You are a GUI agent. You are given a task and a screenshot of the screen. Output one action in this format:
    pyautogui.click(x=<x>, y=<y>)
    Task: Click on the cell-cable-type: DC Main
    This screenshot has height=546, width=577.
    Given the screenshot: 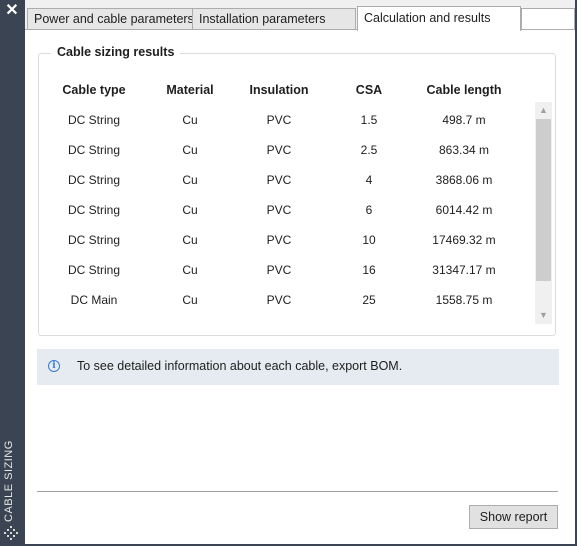 What is the action you would take?
    pyautogui.click(x=94, y=300)
    